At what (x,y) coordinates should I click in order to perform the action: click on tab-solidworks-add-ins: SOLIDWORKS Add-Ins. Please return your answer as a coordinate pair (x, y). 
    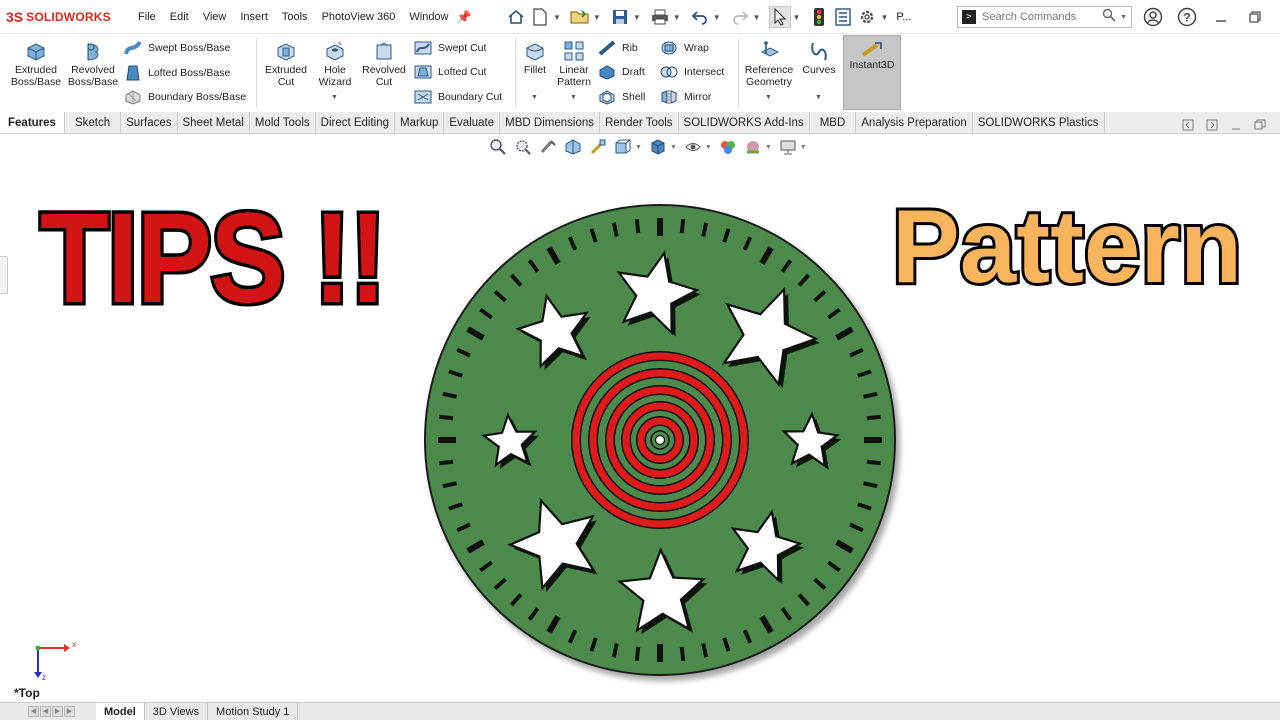
    Looking at the image, I should click on (744, 122).